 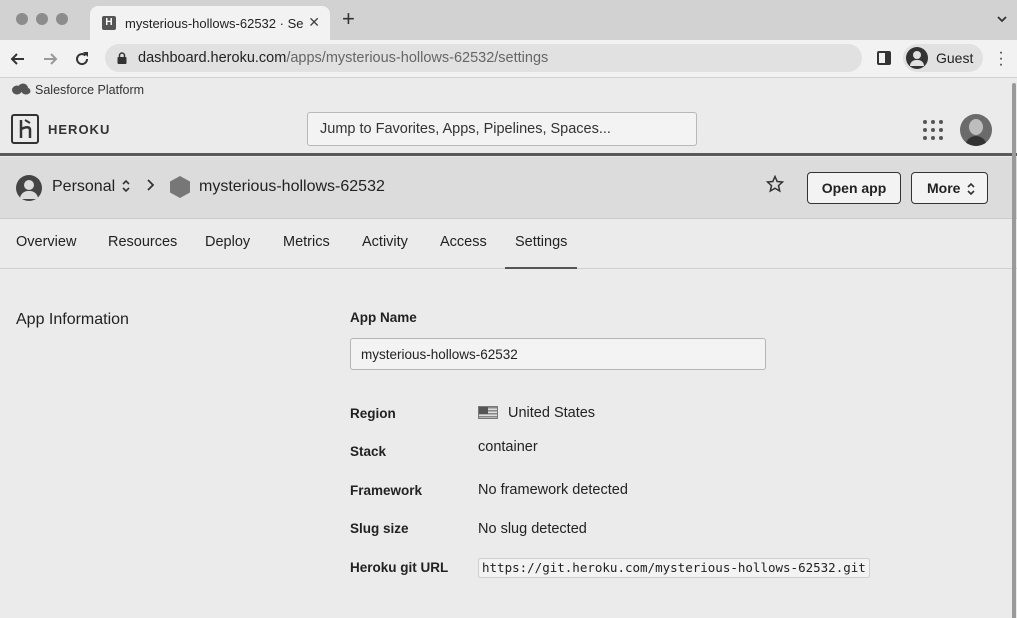 I want to click on us-flag-icon, so click(x=488, y=412).